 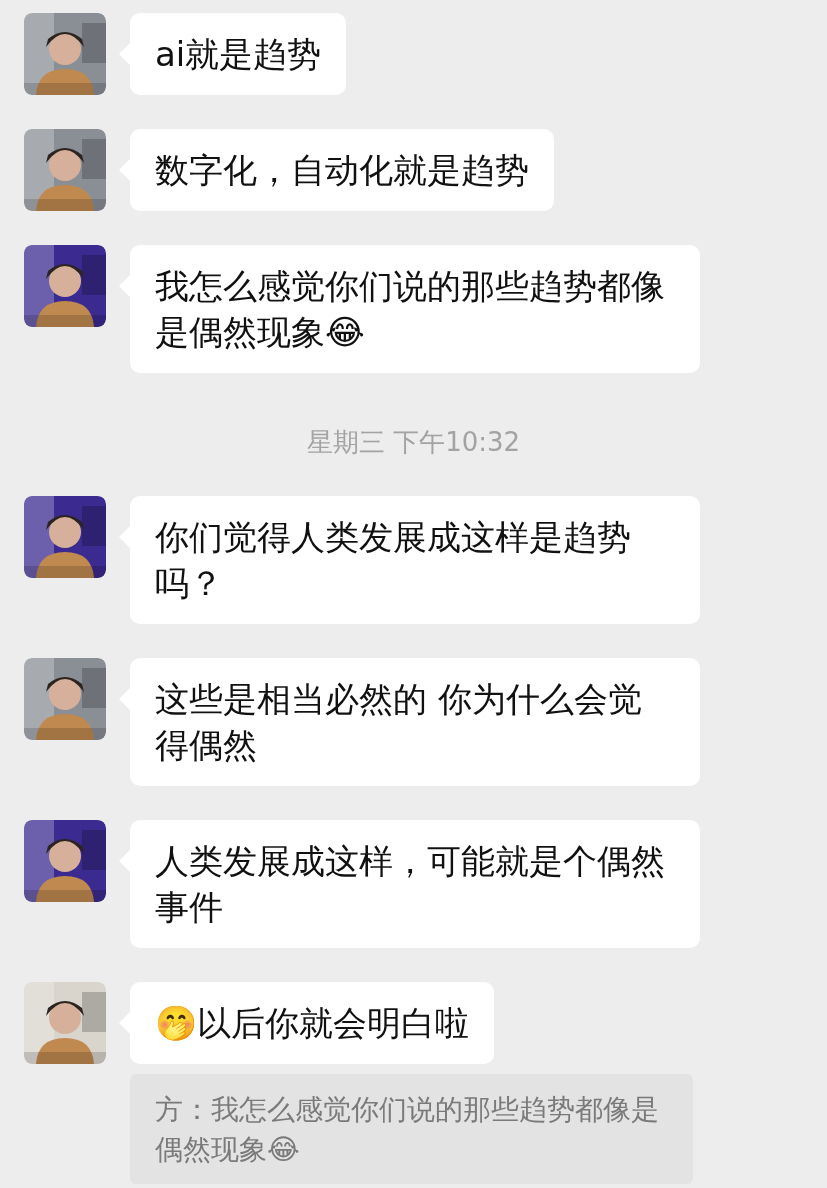 I want to click on message-bubble: 我怎么感觉你们说的那些趋势都像是偶然现象😂, so click(x=415, y=309).